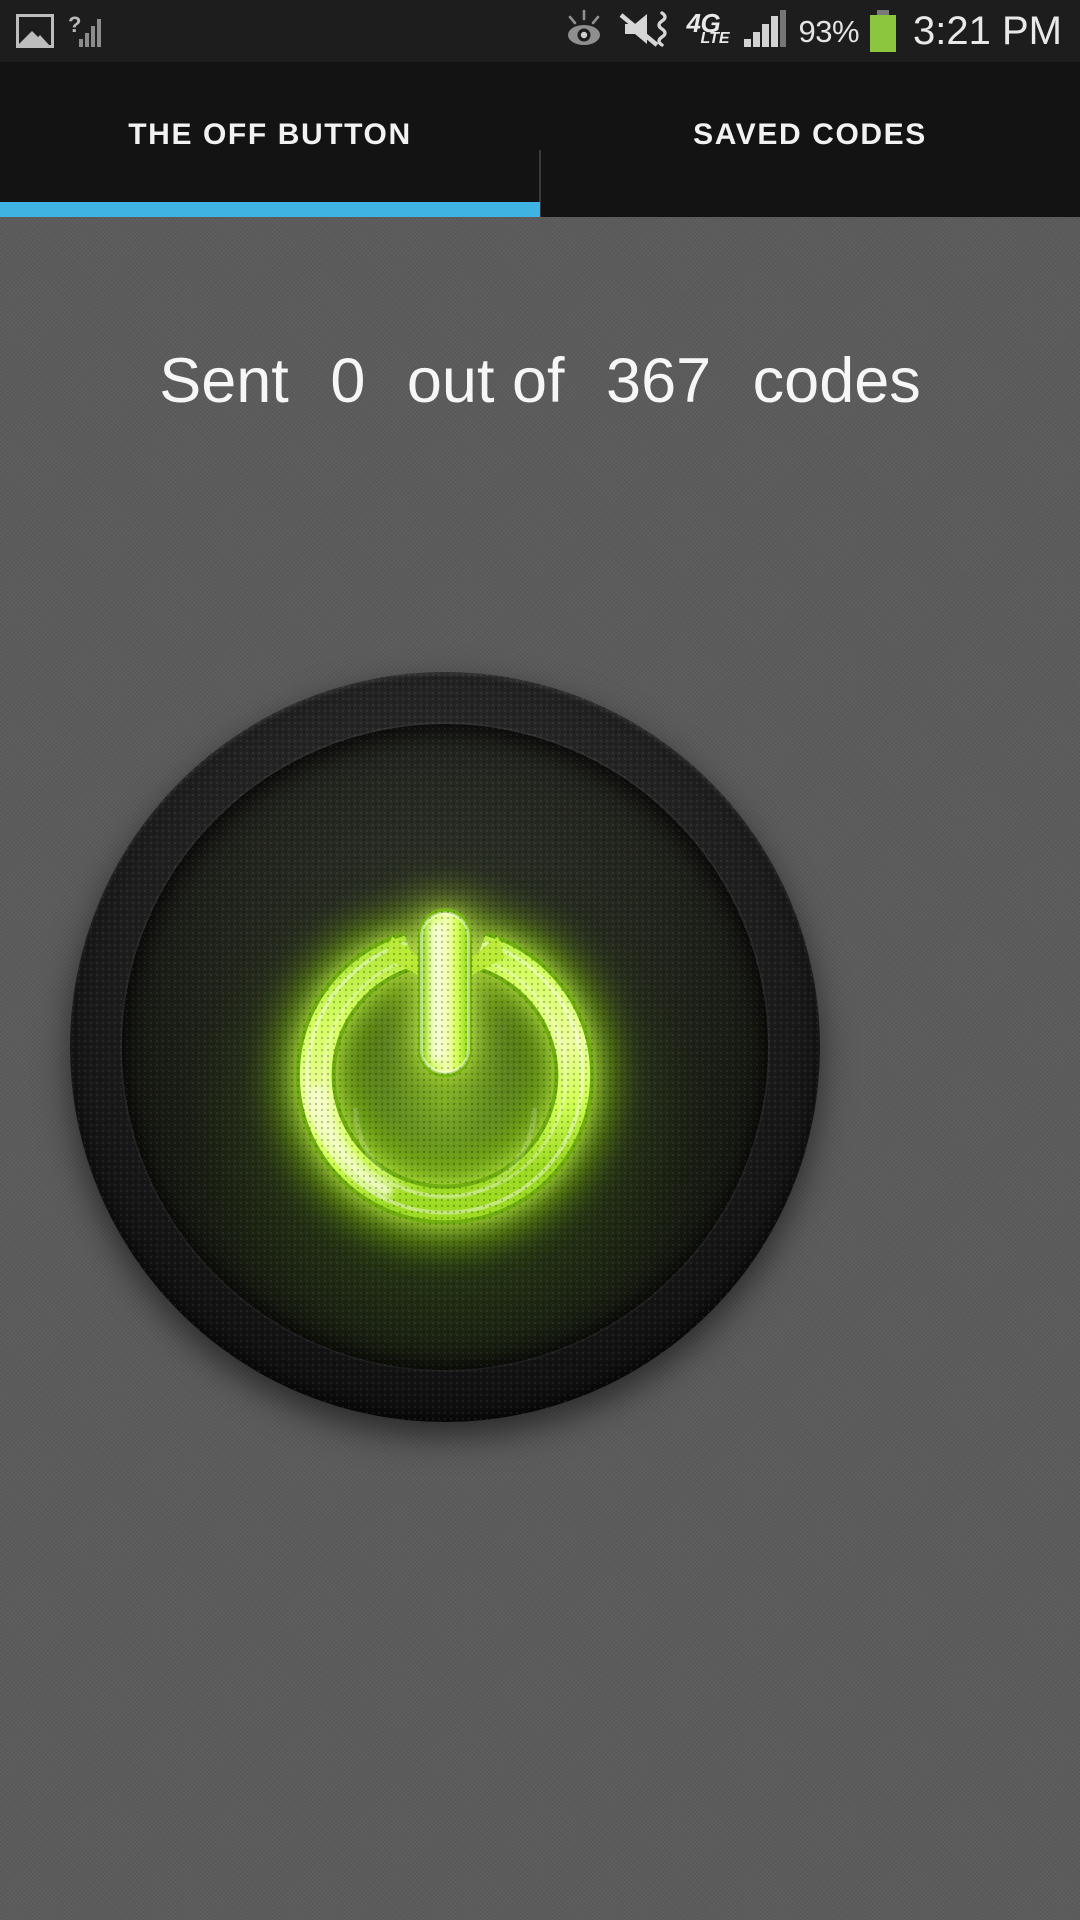 The image size is (1080, 1920). I want to click on signal-bars-icon, so click(765, 31).